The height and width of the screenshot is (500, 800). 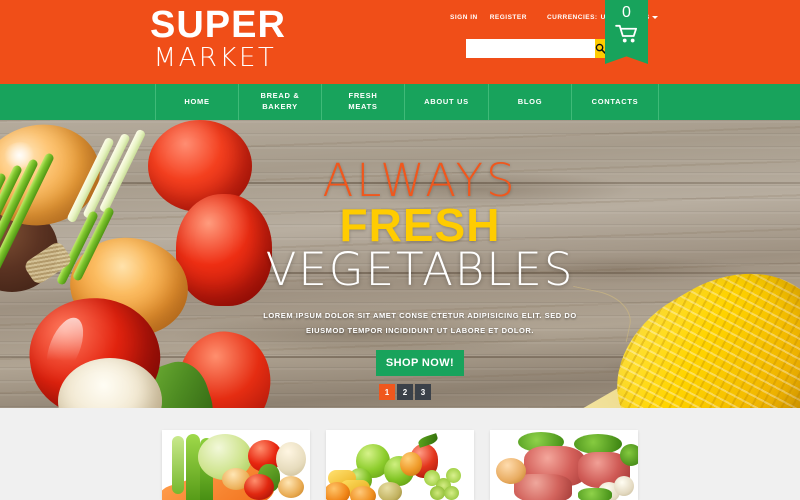 I want to click on slider-pagination: 1 2 3, so click(x=400, y=392).